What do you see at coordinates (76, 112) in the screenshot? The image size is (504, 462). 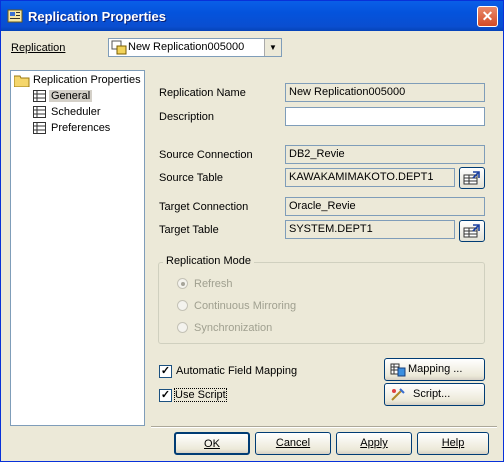 I see `tree-item-label: Scheduler` at bounding box center [76, 112].